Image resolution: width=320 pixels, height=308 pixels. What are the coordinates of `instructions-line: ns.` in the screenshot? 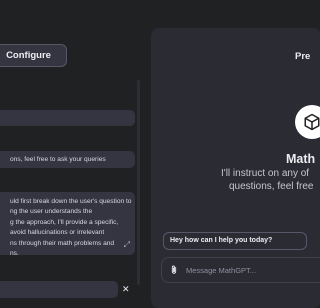 It's located at (14, 254).